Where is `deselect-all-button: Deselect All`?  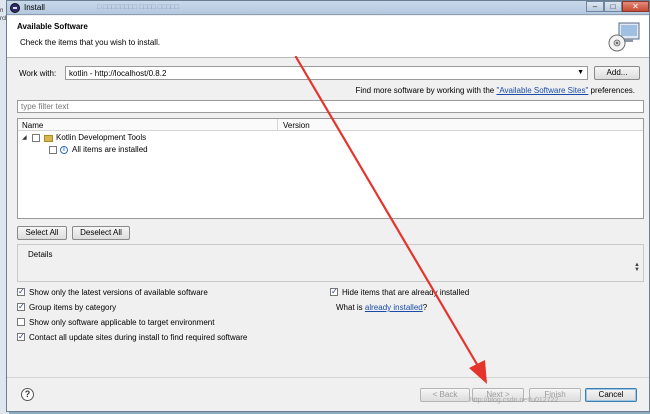
deselect-all-button: Deselect All is located at coordinates (101, 233).